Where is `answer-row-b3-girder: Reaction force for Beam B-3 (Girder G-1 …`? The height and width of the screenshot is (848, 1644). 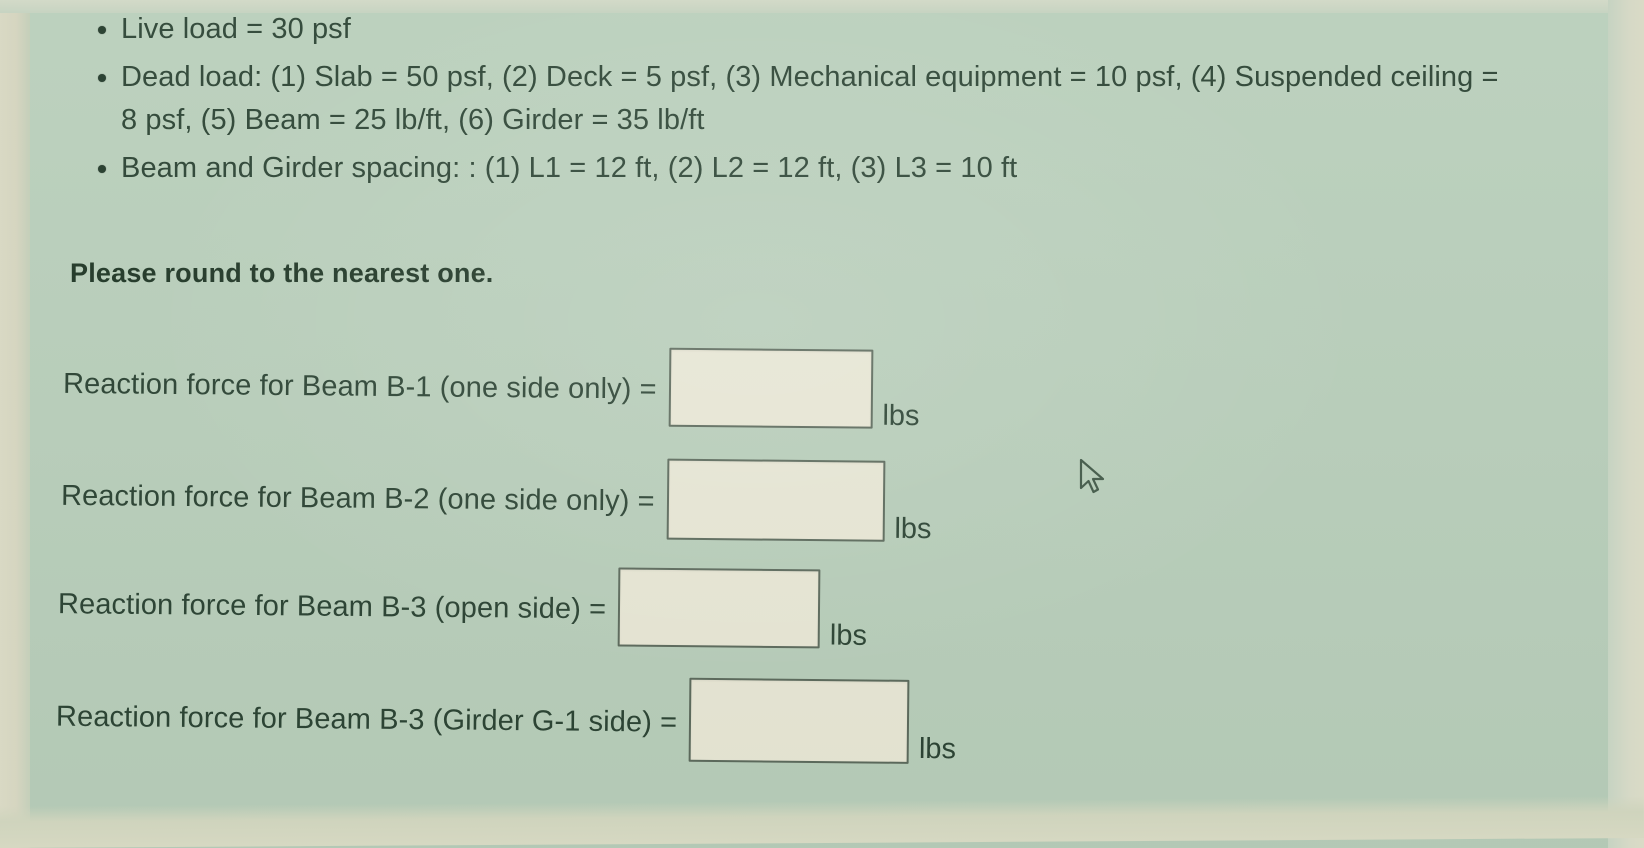 answer-row-b3-girder: Reaction force for Beam B-3 (Girder G-1 … is located at coordinates (506, 721).